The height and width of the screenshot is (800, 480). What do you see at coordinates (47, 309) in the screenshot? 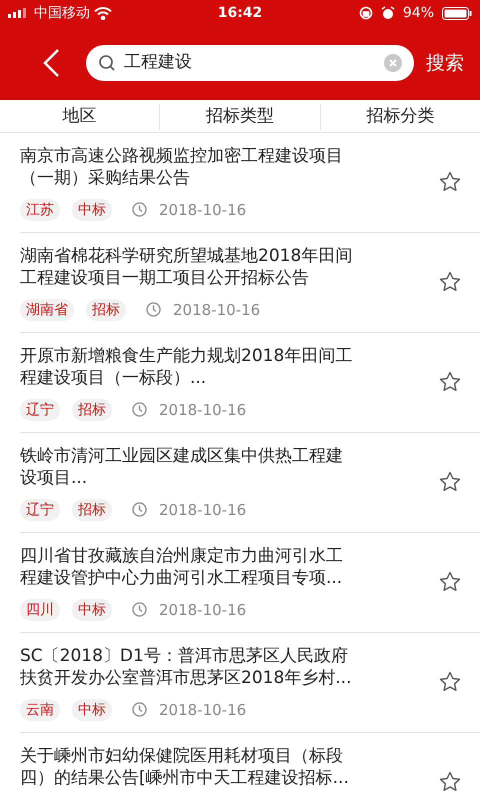
I see `region-tag: 湖南省` at bounding box center [47, 309].